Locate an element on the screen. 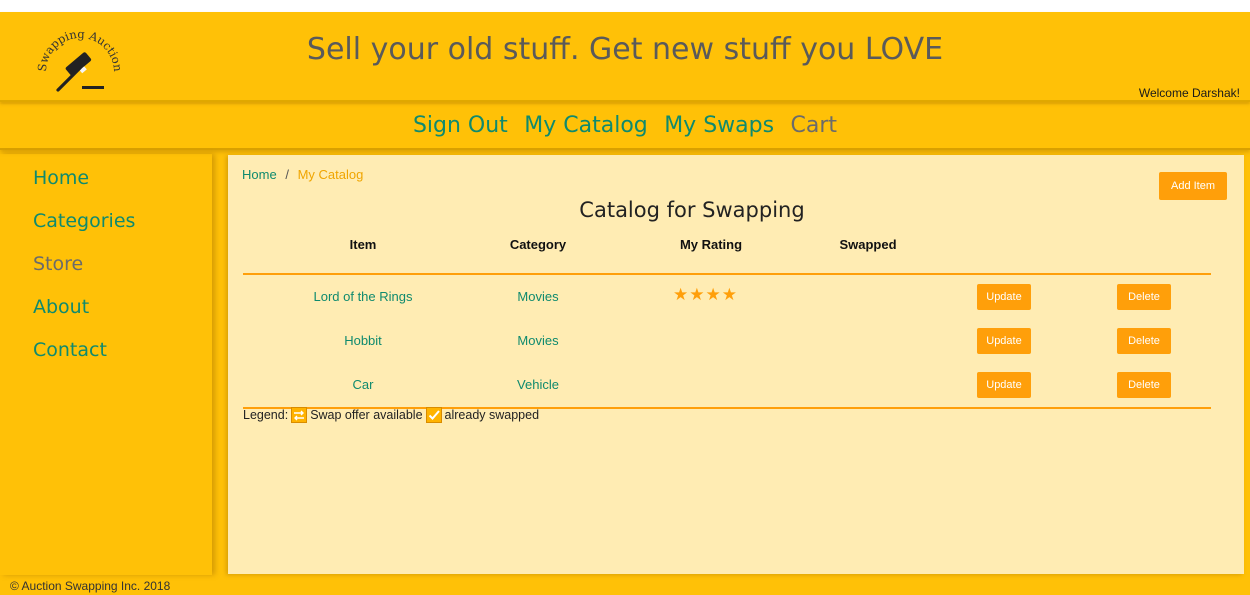  sidebar-item-contact: Contact is located at coordinates (122, 350).